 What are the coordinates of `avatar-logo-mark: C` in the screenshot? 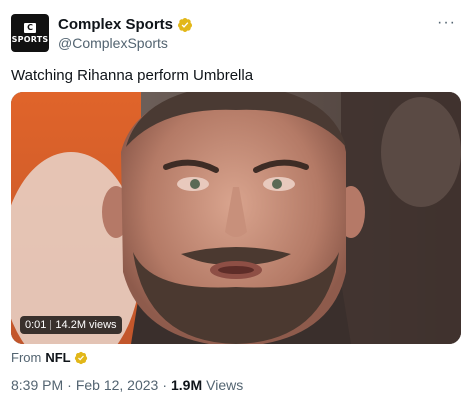 It's located at (30, 27).